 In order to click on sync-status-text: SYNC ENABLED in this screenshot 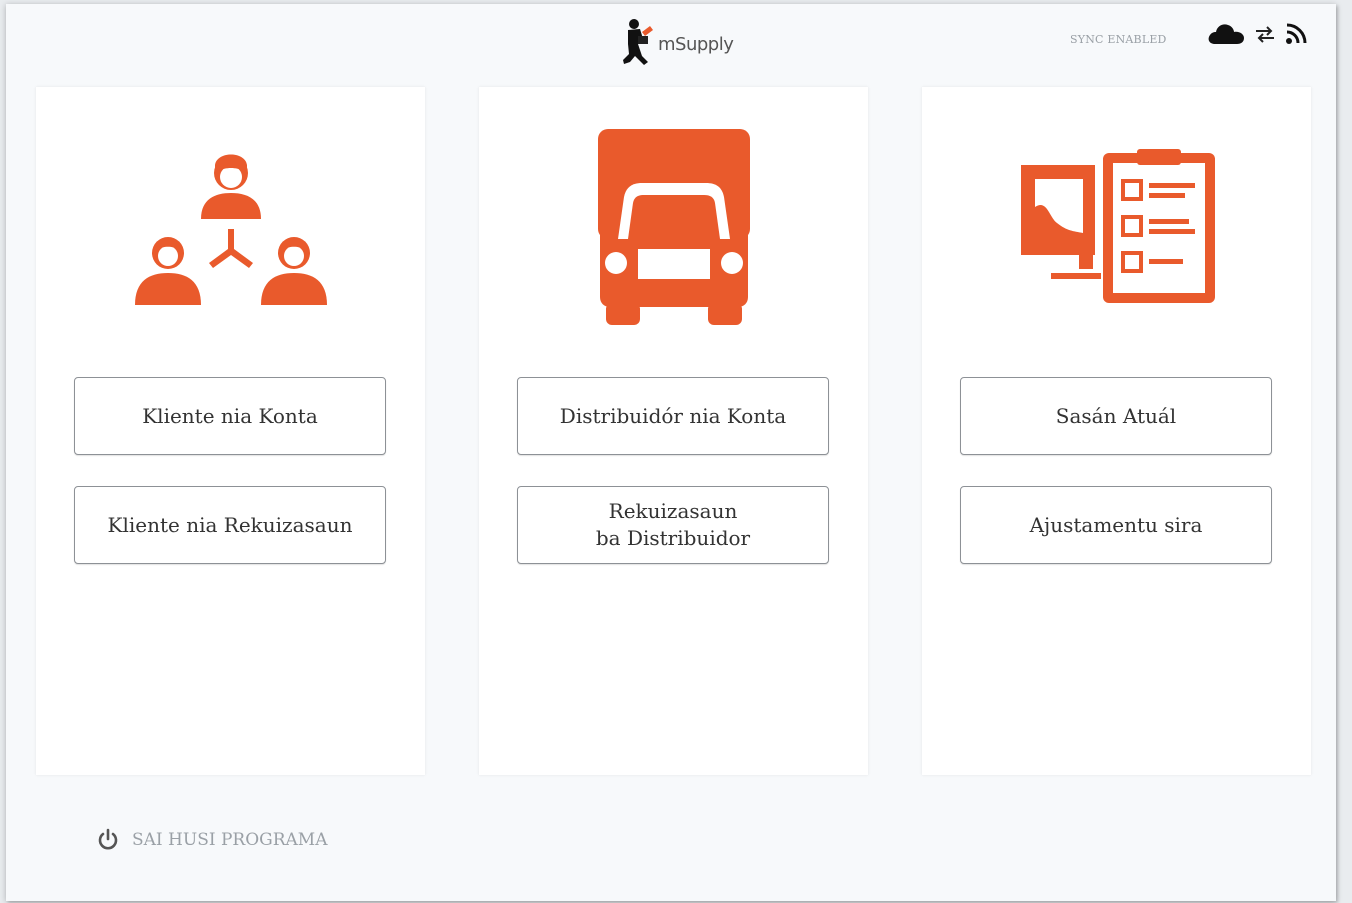, I will do `click(1118, 39)`.